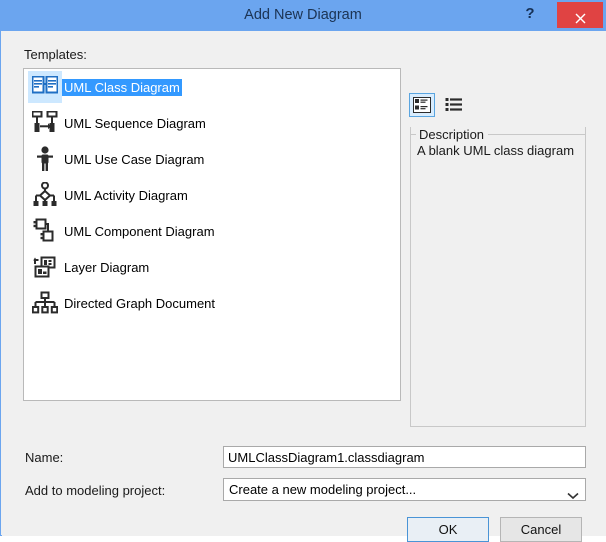 Image resolution: width=606 pixels, height=542 pixels. I want to click on description-legend: Description, so click(452, 135).